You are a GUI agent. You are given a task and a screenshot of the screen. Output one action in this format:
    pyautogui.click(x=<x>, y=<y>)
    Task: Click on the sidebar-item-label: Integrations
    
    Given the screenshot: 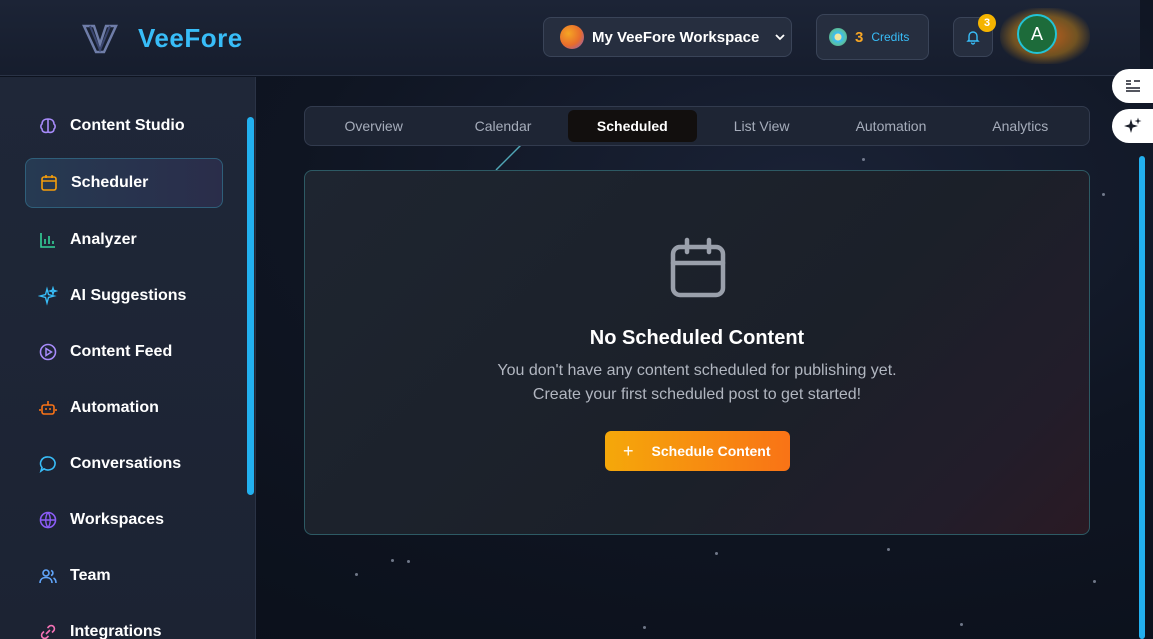 What is the action you would take?
    pyautogui.click(x=116, y=631)
    